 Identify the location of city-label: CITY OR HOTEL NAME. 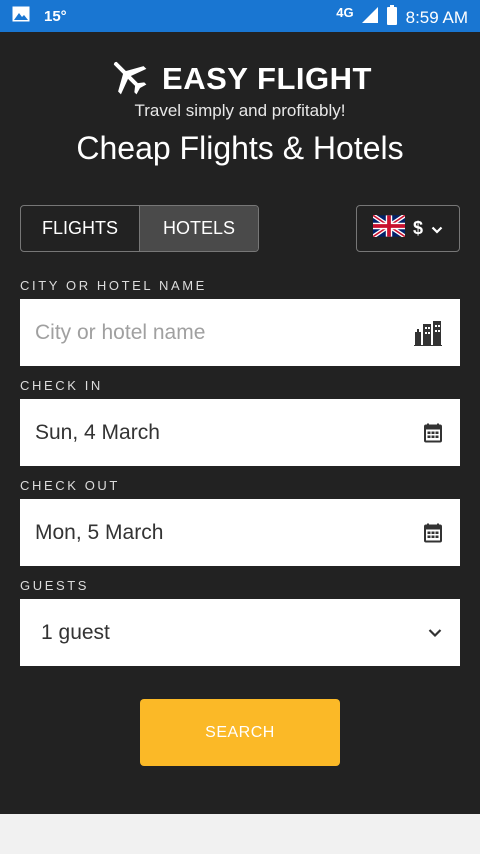
(113, 285).